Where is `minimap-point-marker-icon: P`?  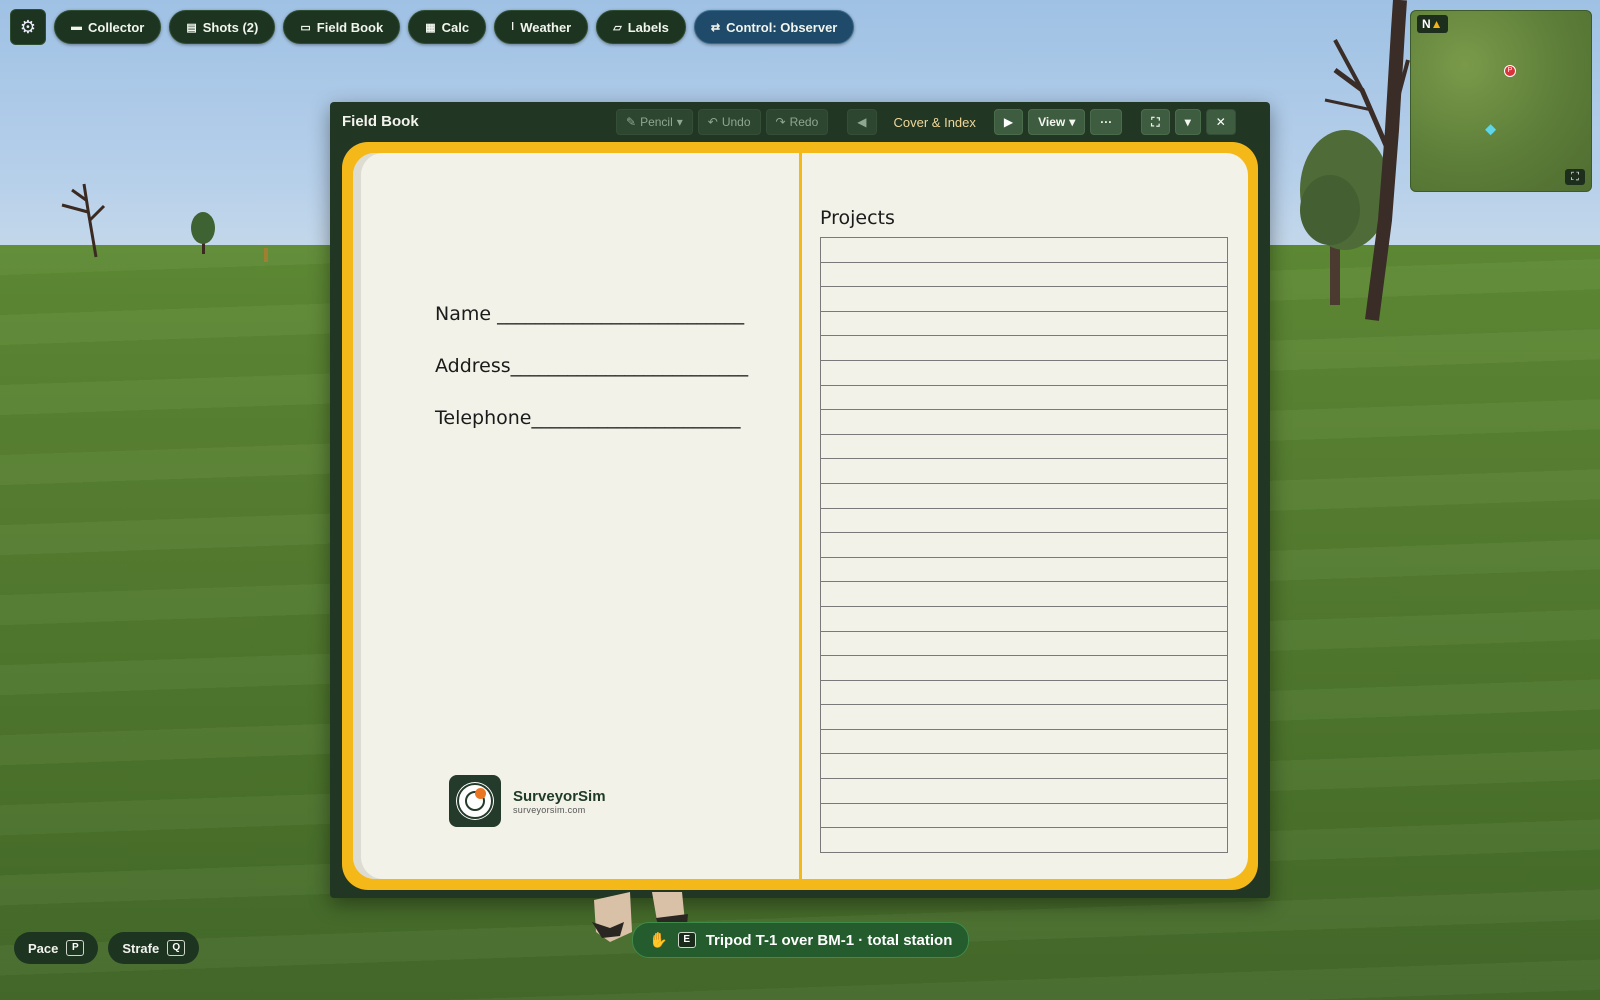
minimap-point-marker-icon: P is located at coordinates (1510, 71).